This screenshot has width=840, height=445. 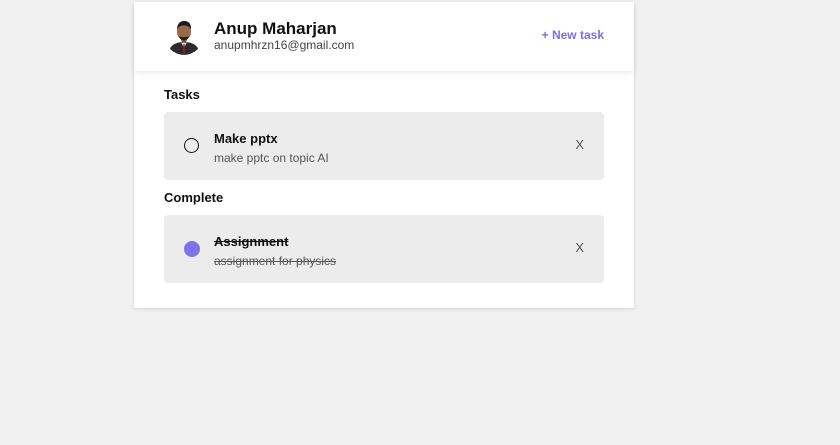 I want to click on complete-section-title: Complete, so click(x=194, y=197).